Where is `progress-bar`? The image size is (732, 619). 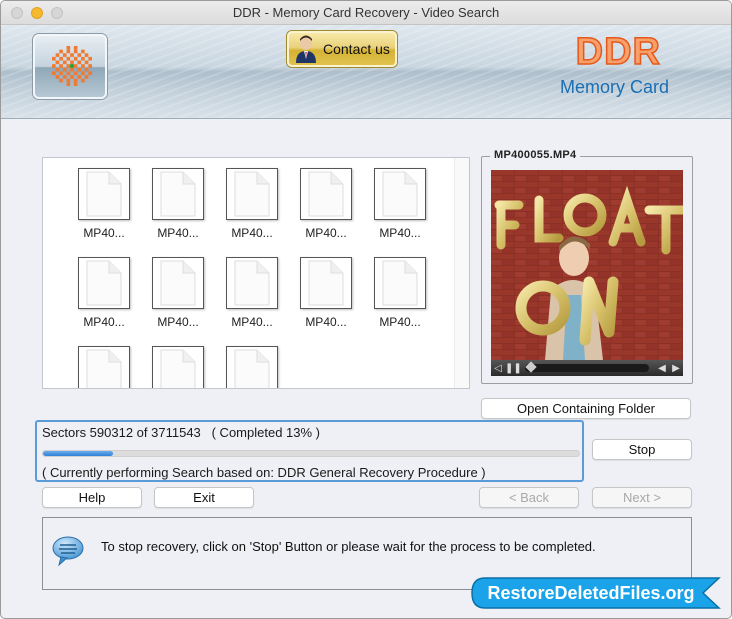 progress-bar is located at coordinates (311, 453).